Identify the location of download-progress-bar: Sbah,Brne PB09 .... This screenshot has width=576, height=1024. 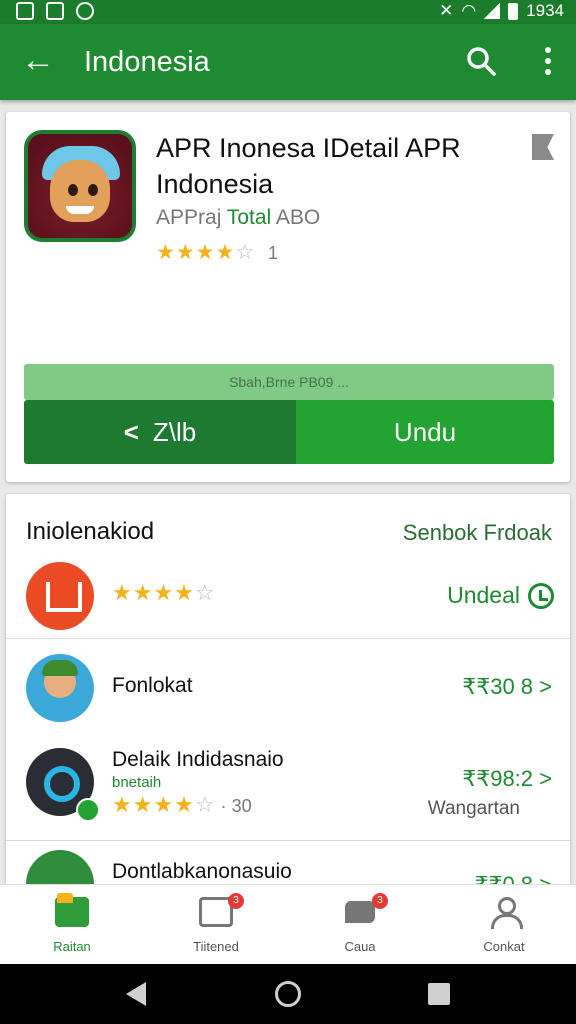
(289, 382).